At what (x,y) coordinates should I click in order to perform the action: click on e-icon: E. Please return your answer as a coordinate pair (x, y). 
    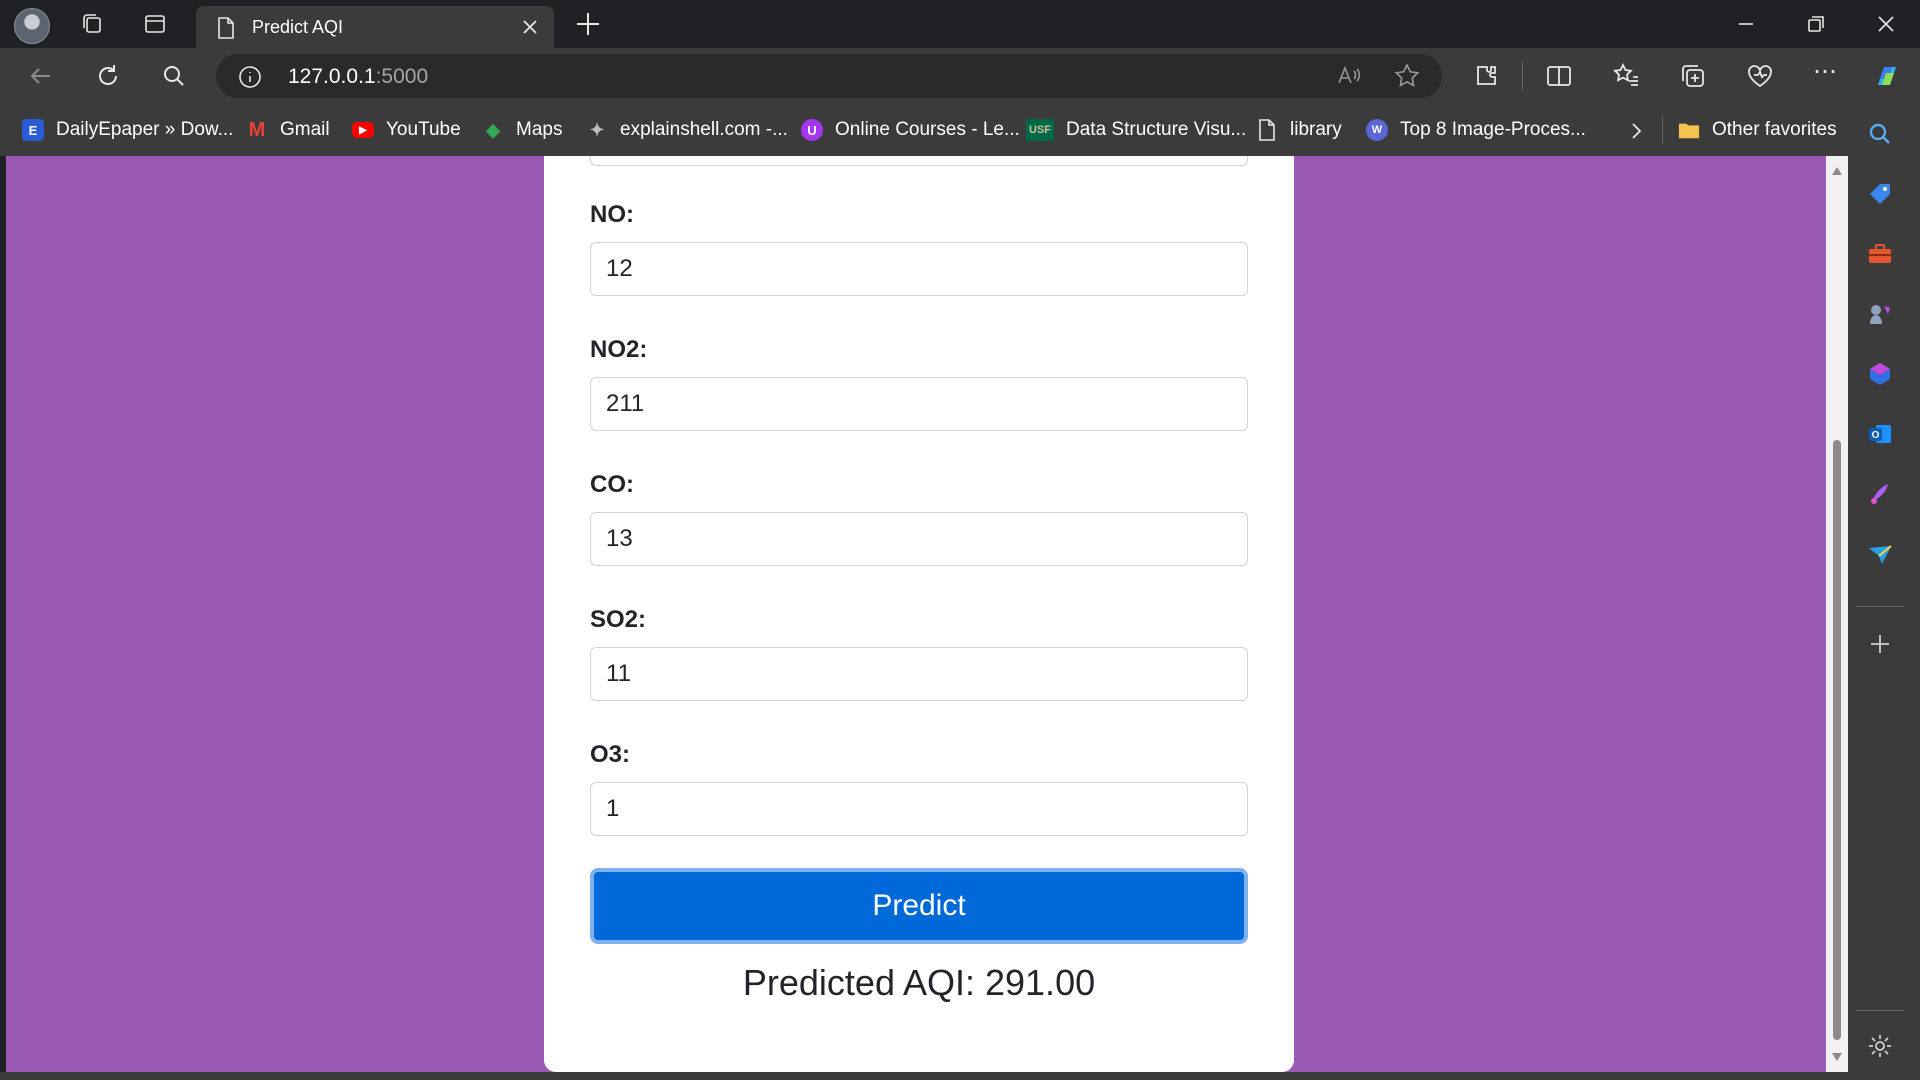
    Looking at the image, I should click on (33, 130).